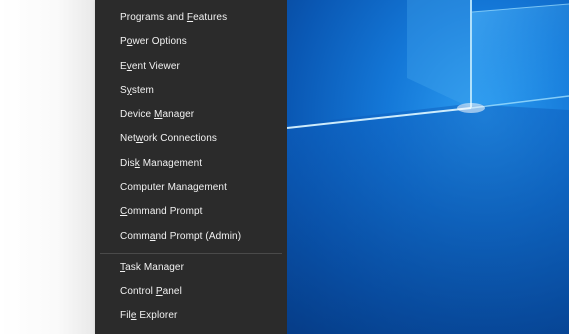 The width and height of the screenshot is (569, 334). Describe the element at coordinates (191, 292) in the screenshot. I see `menu-item-control-panel: Control Panel` at that location.